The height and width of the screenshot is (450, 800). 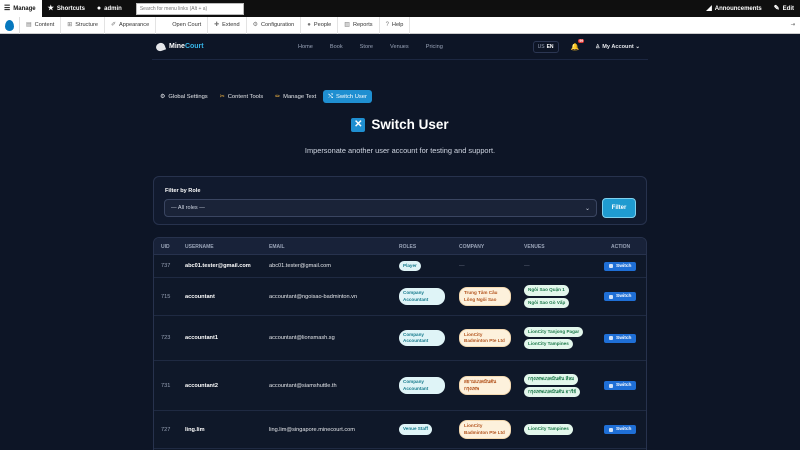 What do you see at coordinates (166, 296) in the screenshot?
I see `uid-cell: 715` at bounding box center [166, 296].